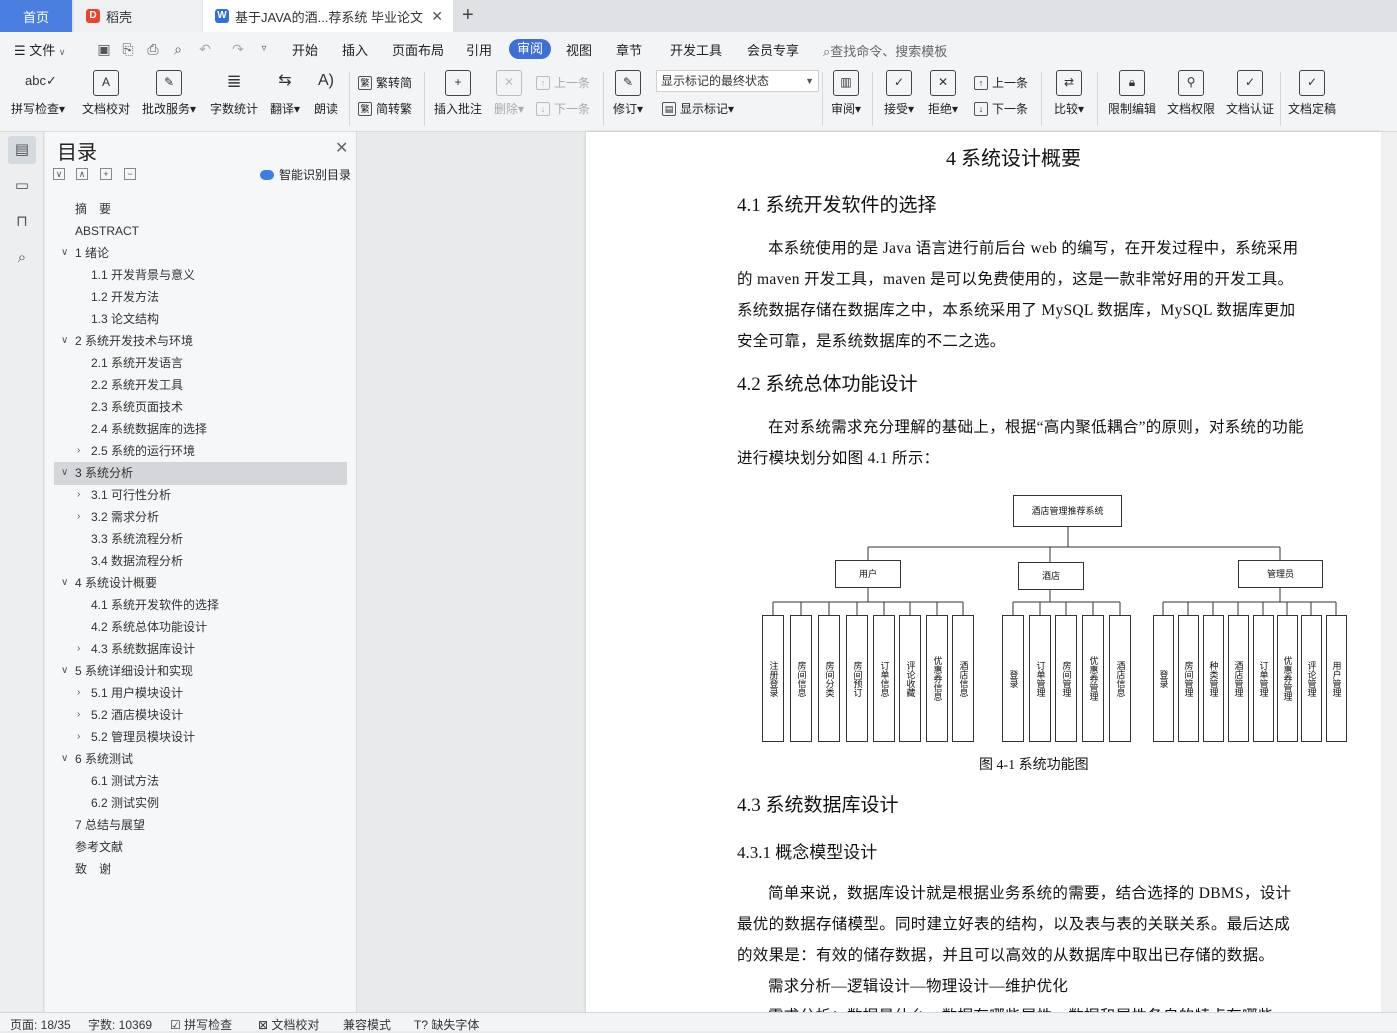  Describe the element at coordinates (130, 715) in the screenshot. I see `toc-item: › 5.2 酒店模块设计` at that location.